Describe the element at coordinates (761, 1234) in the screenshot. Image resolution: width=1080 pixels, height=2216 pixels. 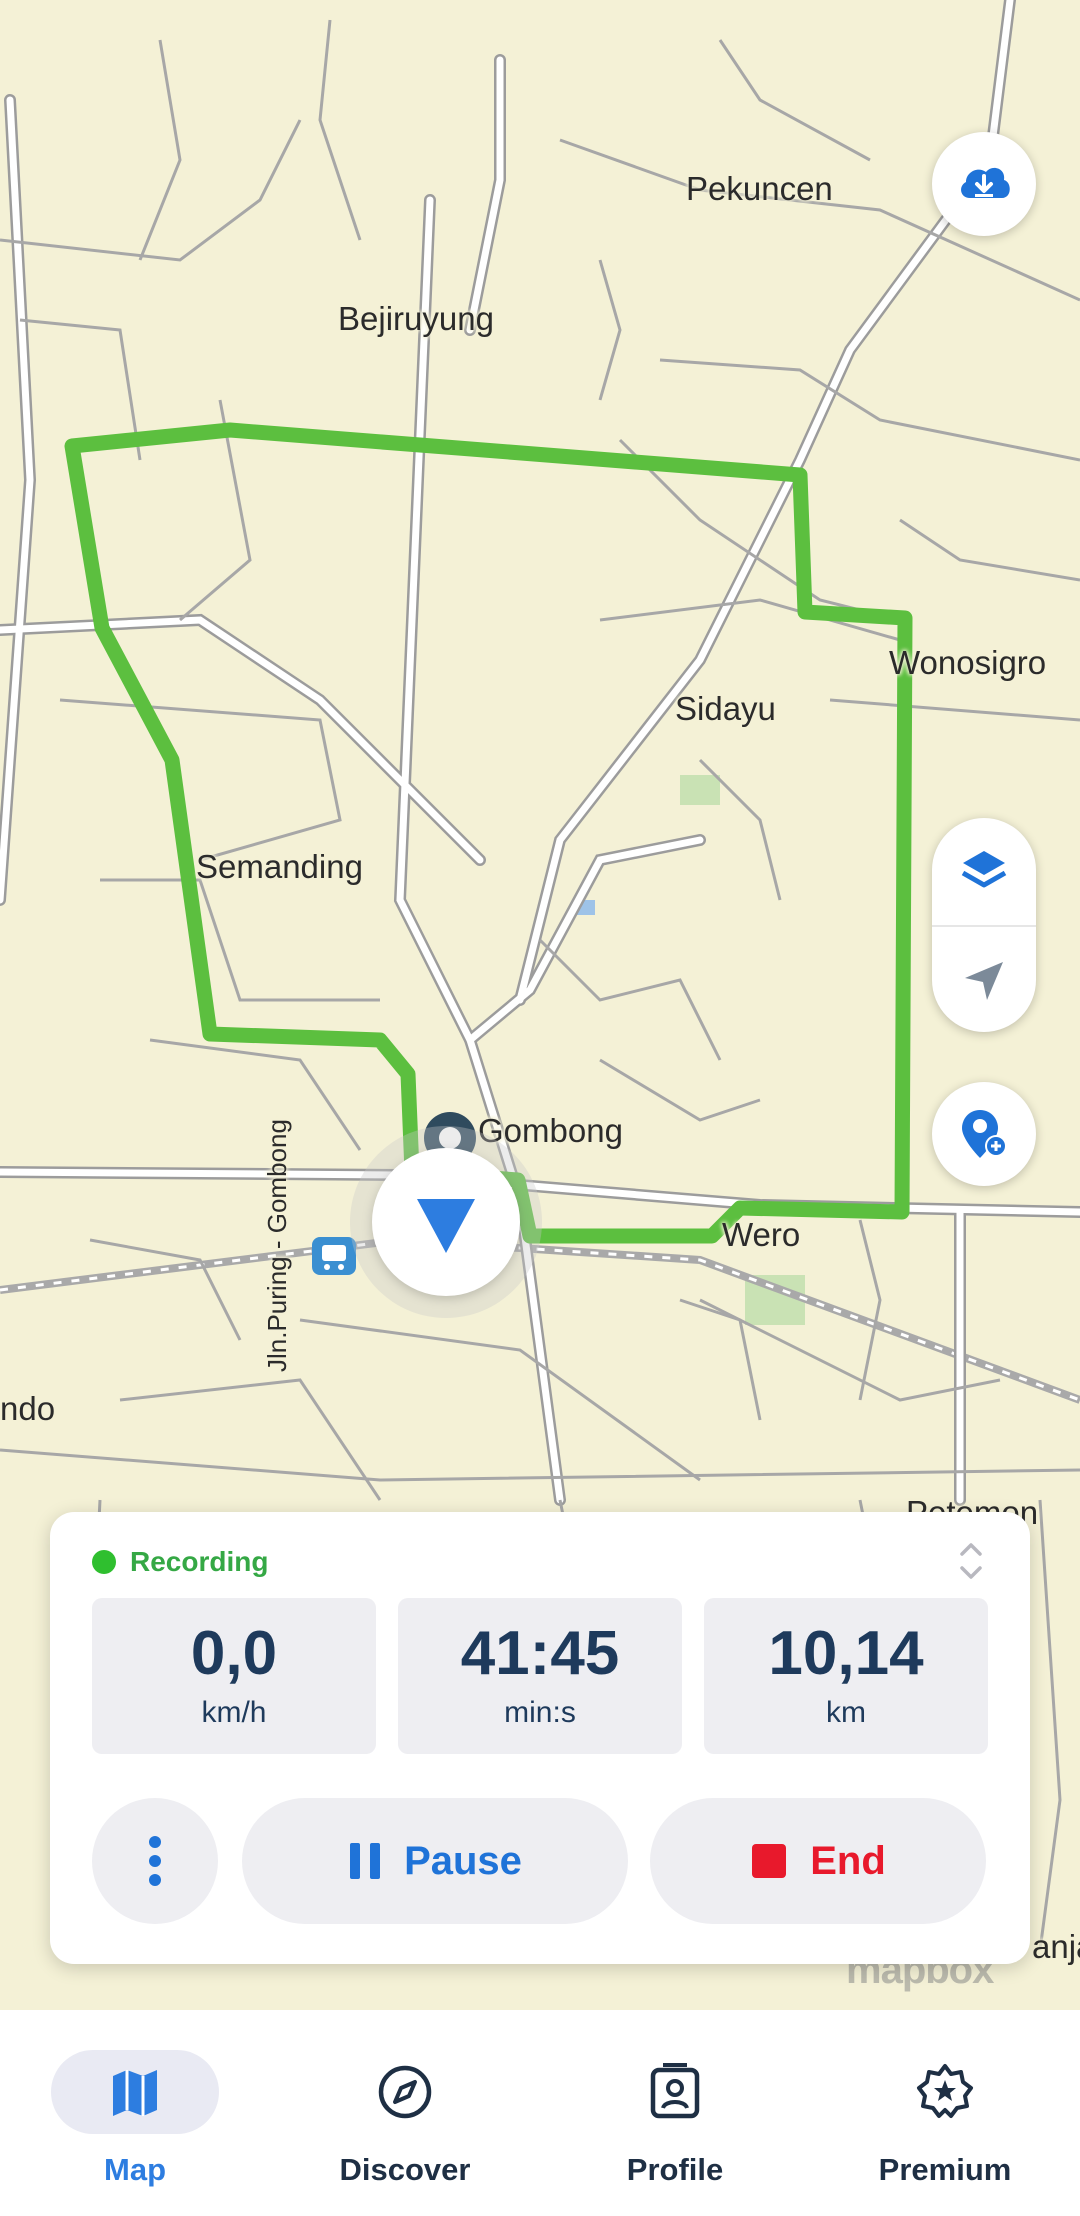
I see `place-label: Wero` at that location.